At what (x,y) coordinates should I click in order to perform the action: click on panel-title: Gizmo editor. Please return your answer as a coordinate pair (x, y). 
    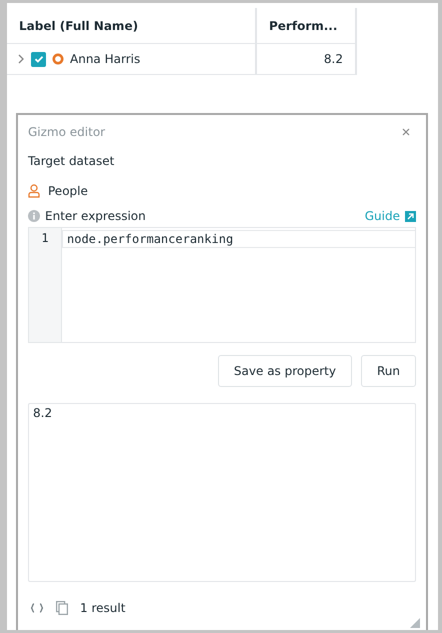
    Looking at the image, I should click on (67, 132).